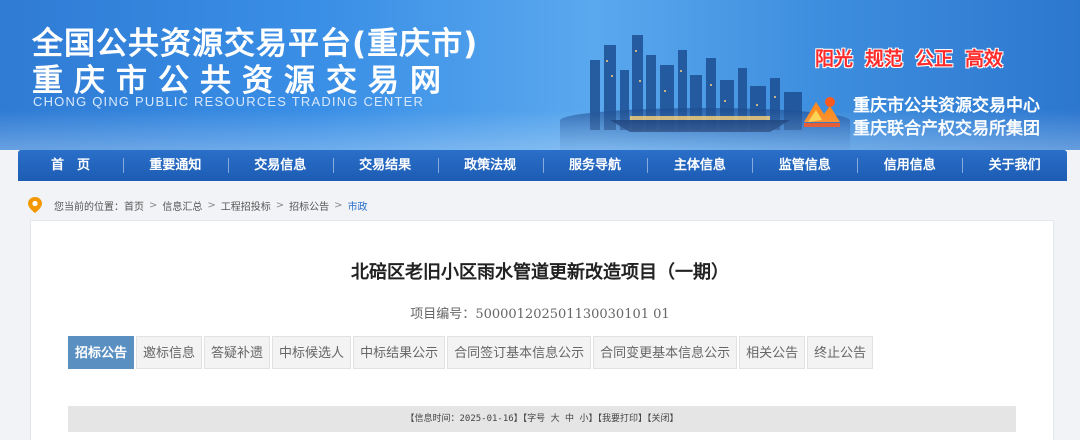 The height and width of the screenshot is (440, 1080). Describe the element at coordinates (772, 352) in the screenshot. I see `tab-related-notices: 相关公告` at that location.